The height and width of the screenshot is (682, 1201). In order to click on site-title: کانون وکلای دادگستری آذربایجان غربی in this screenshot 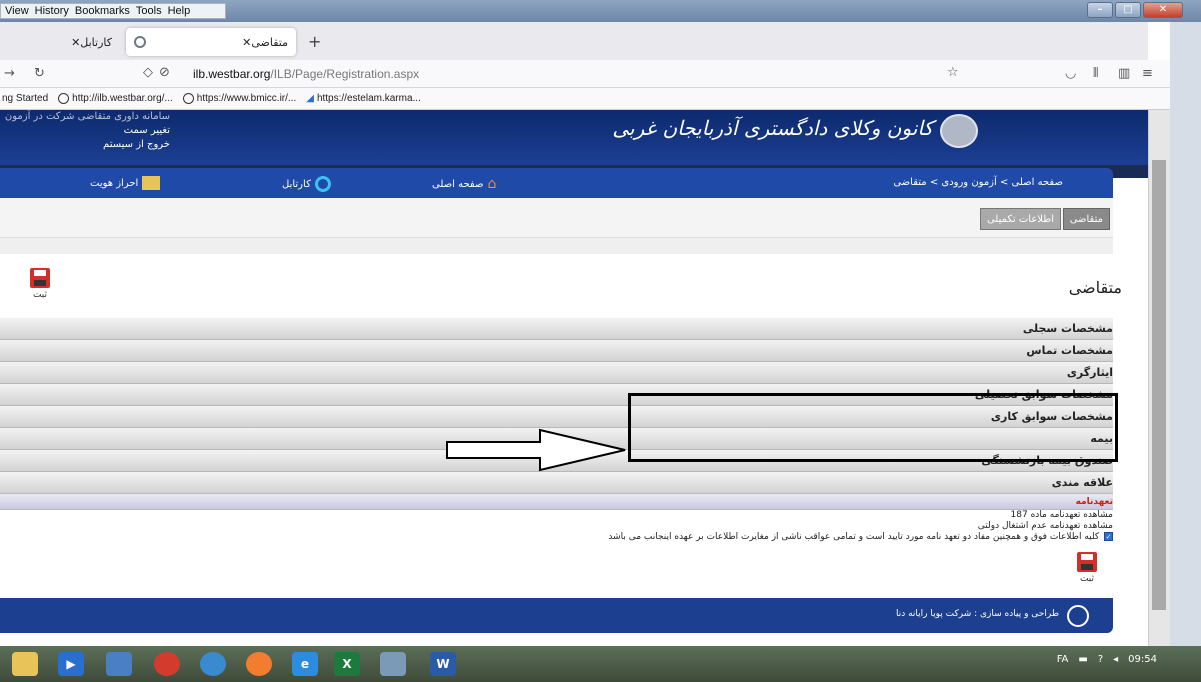, I will do `click(772, 128)`.